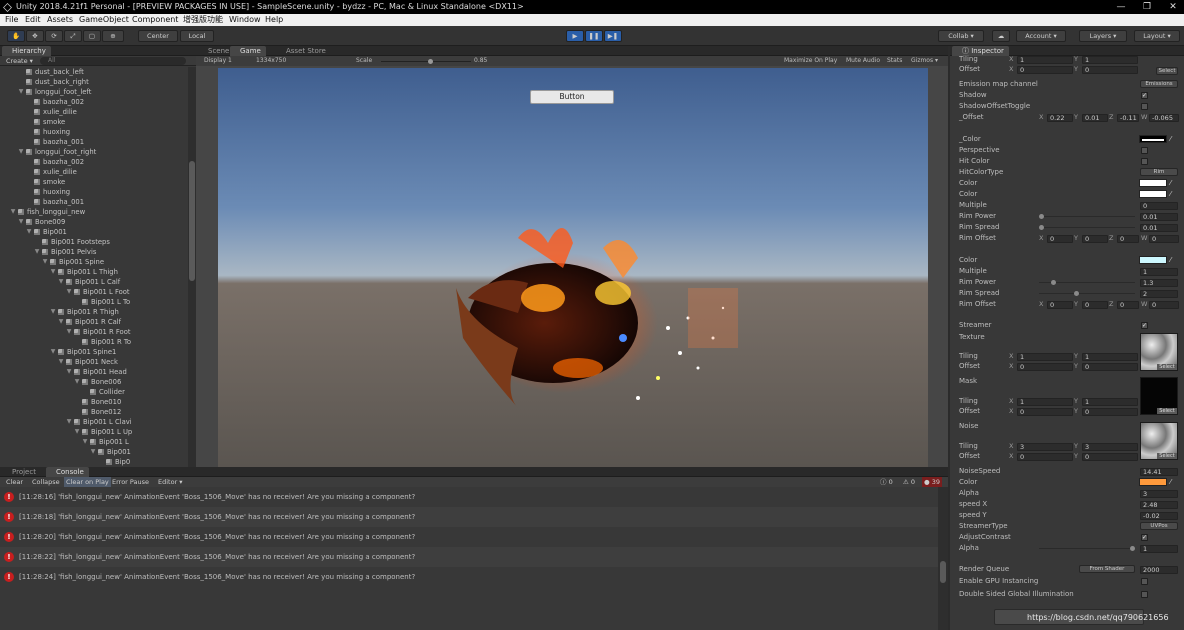  What do you see at coordinates (943, 558) in the screenshot?
I see `console-scrollbar` at bounding box center [943, 558].